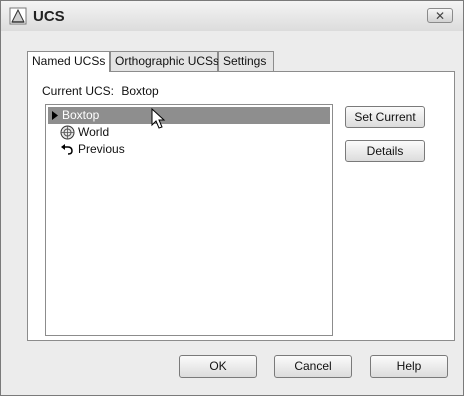 The height and width of the screenshot is (396, 464). Describe the element at coordinates (385, 151) in the screenshot. I see `details-button: Details` at that location.